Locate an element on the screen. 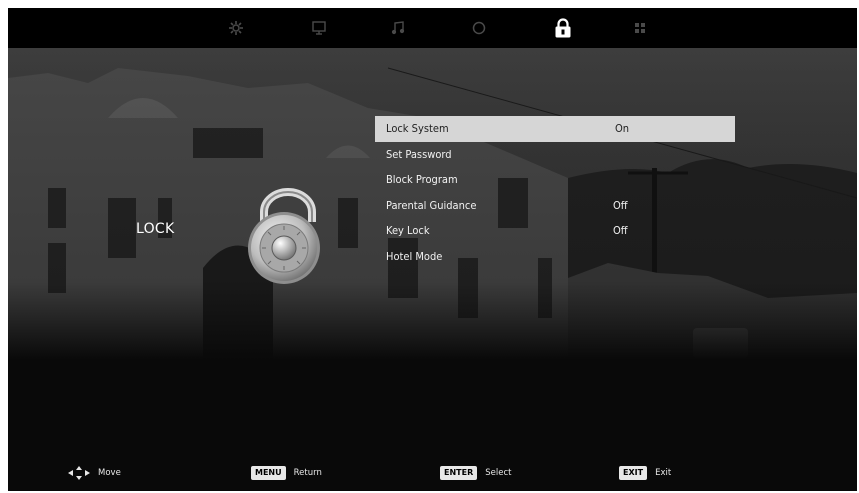 The height and width of the screenshot is (493, 859). menu-item-label: Set Password is located at coordinates (419, 154).